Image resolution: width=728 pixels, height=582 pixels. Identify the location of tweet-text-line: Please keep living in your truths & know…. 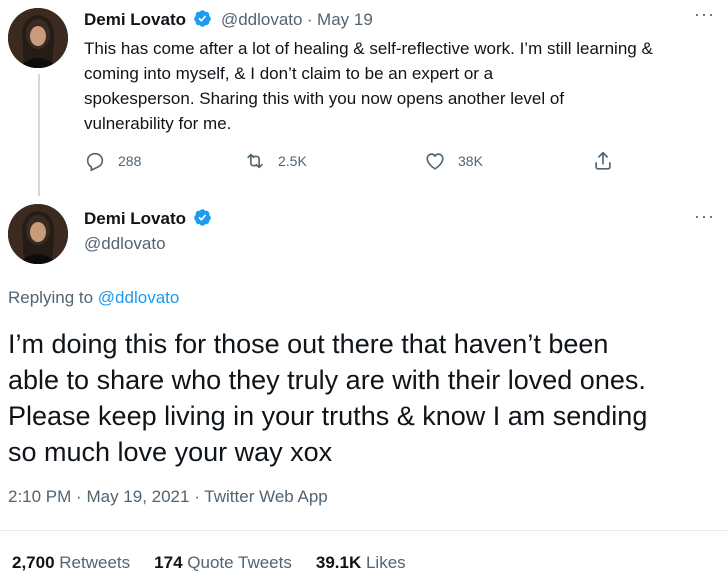
(328, 416).